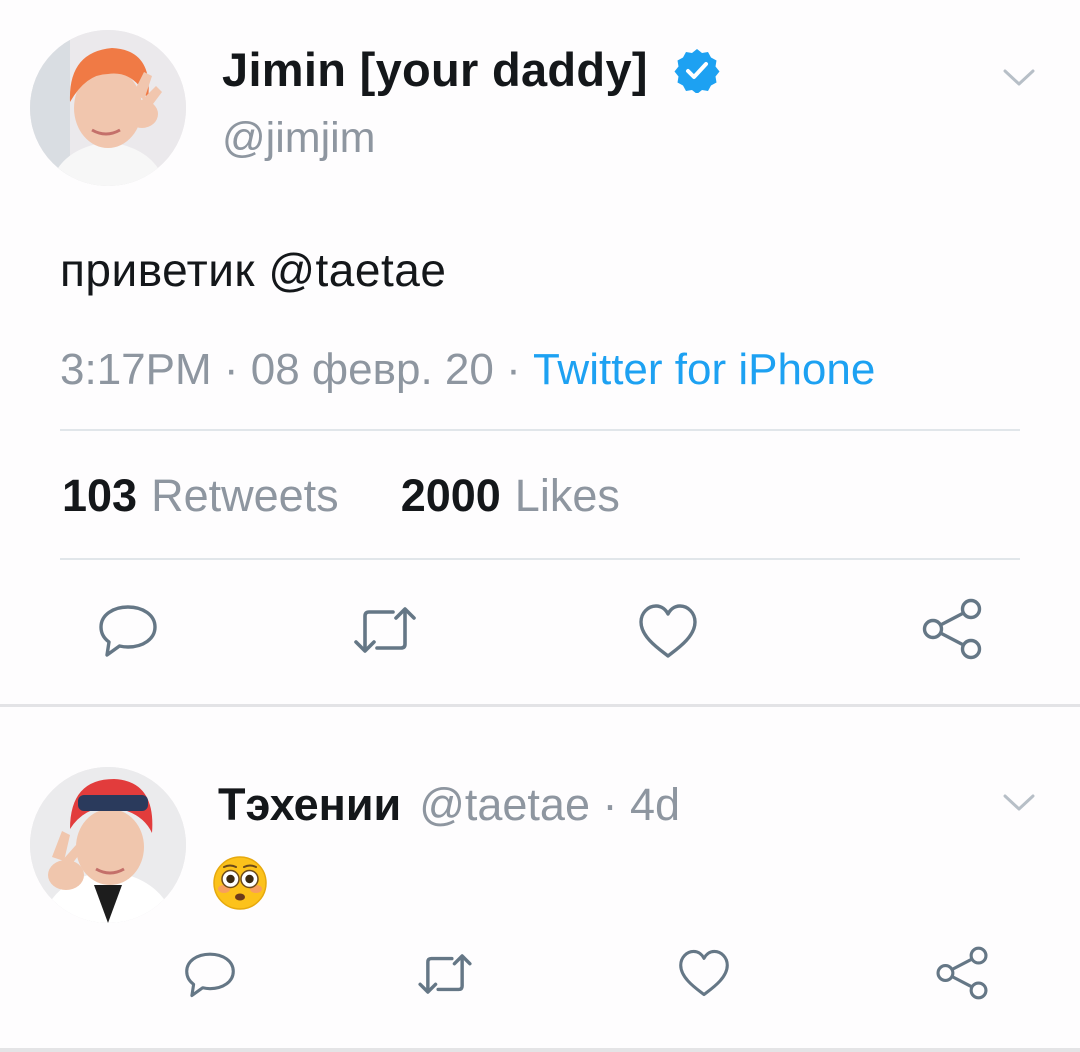 This screenshot has width=1080, height=1052. What do you see at coordinates (136, 369) in the screenshot?
I see `tweet-time: 3:17PM` at bounding box center [136, 369].